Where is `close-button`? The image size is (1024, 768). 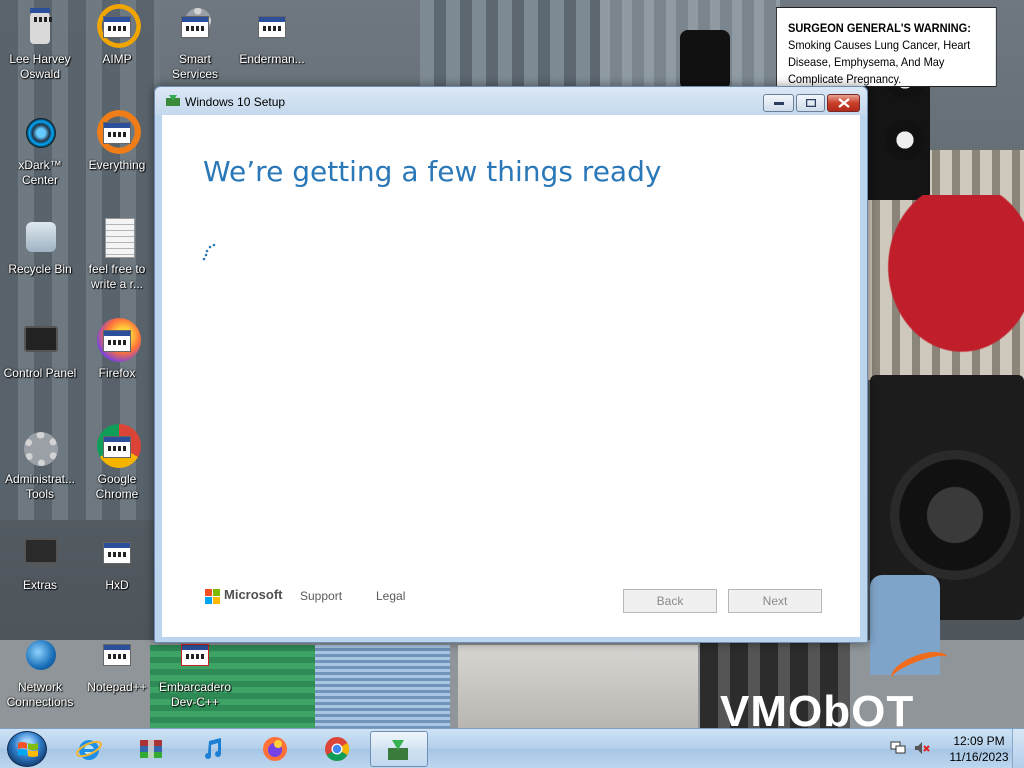 close-button is located at coordinates (843, 103).